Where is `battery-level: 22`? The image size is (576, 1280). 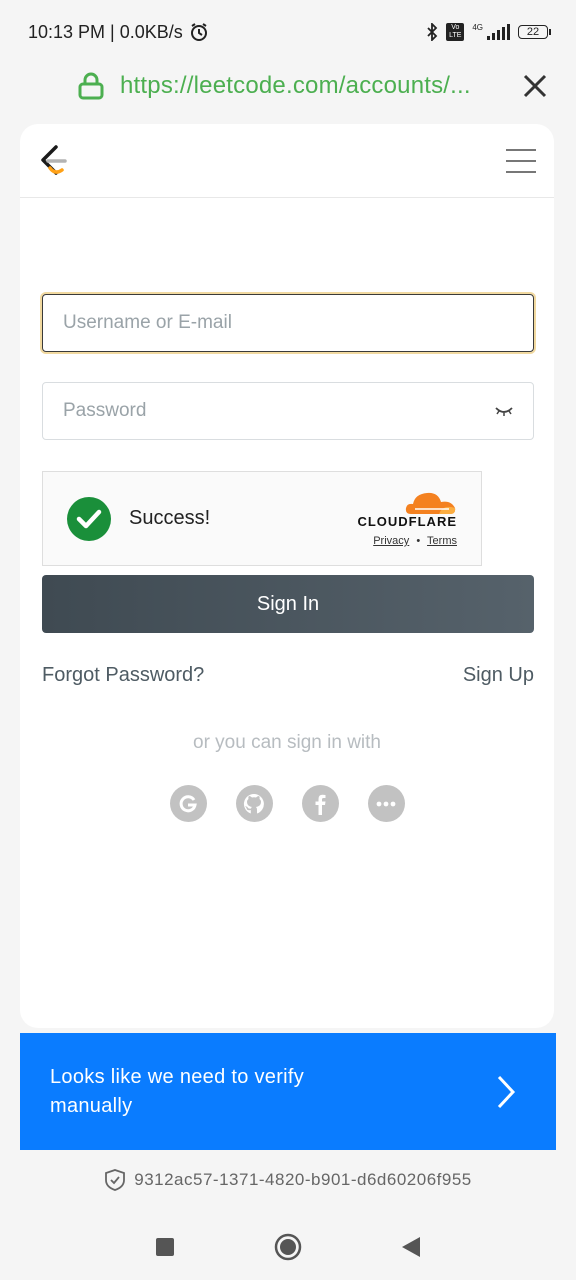 battery-level: 22 is located at coordinates (533, 32).